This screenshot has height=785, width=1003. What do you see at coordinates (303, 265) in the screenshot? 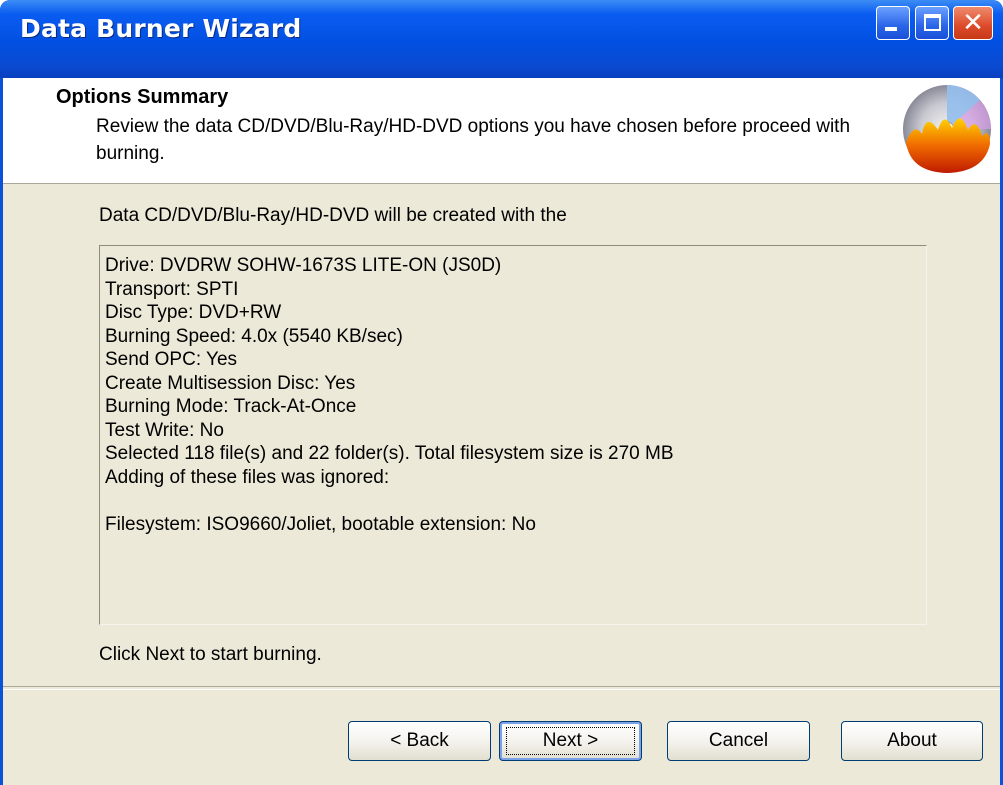
I see `summary-line: Drive: DVDRW SOHW-1673S LITE-ON (JS0D)` at bounding box center [303, 265].